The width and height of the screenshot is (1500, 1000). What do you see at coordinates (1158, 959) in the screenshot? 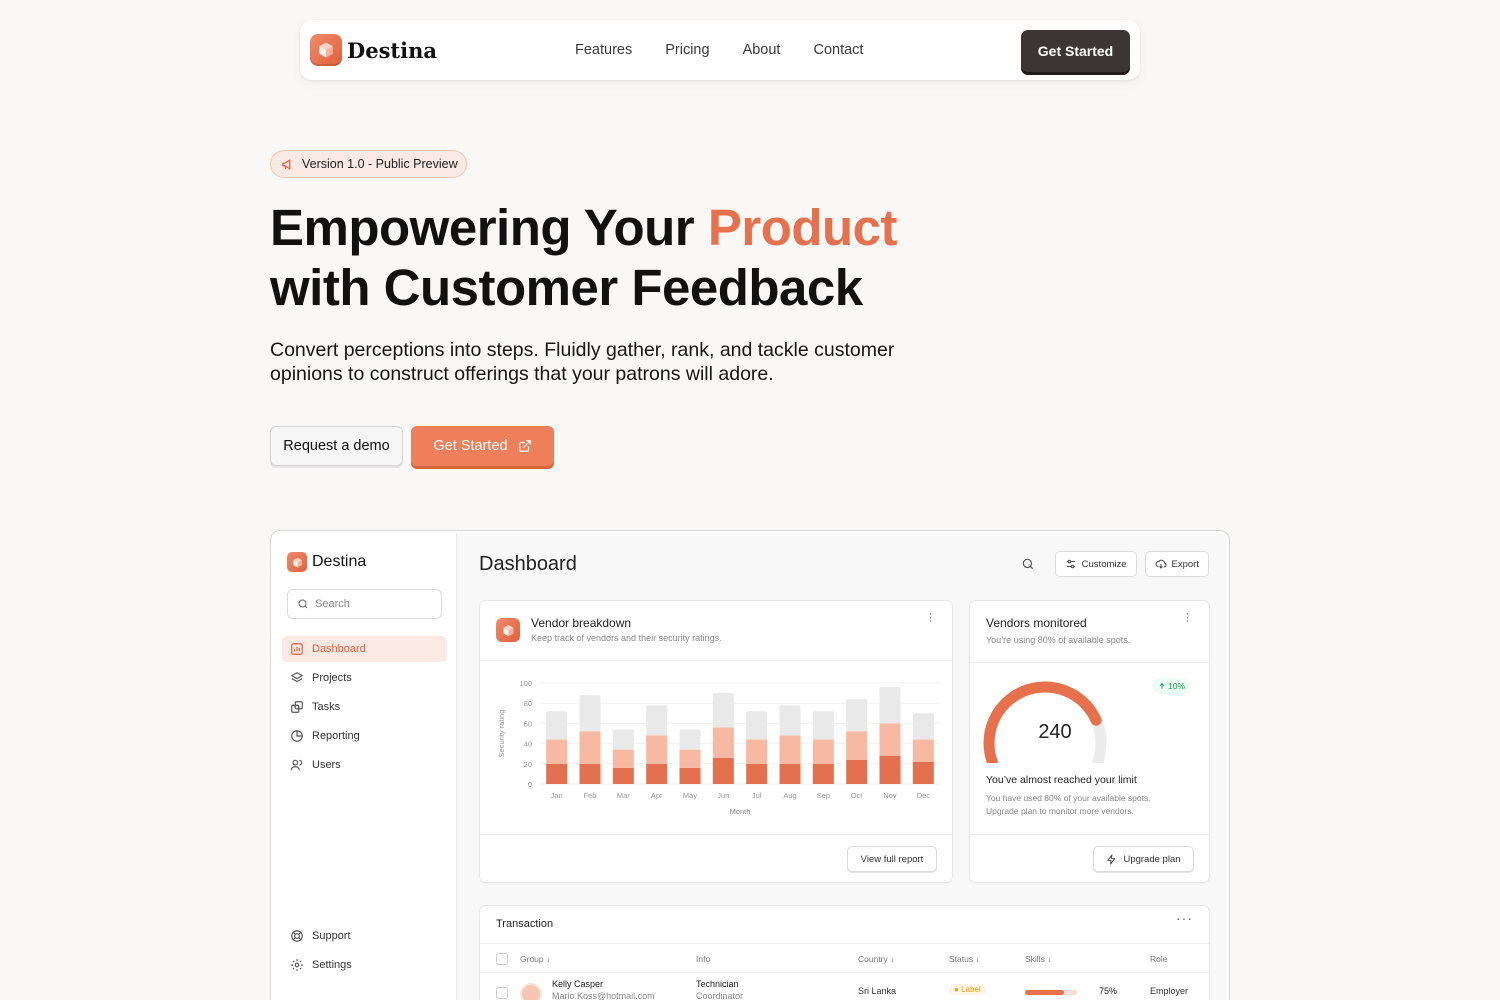
I see `column-header-role: Role` at bounding box center [1158, 959].